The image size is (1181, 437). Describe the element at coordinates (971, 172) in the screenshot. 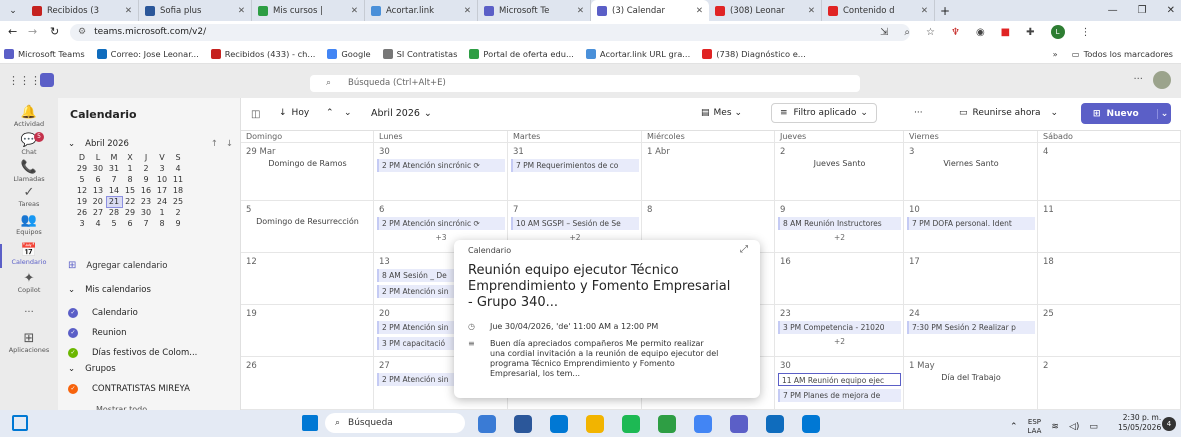

I see `day-cell: 3` at that location.